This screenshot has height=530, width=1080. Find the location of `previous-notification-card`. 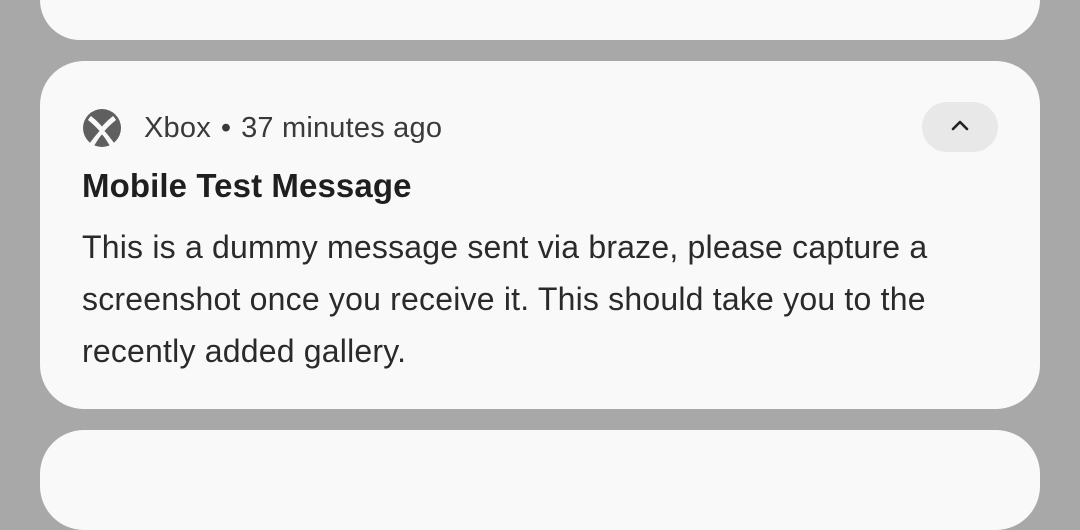

previous-notification-card is located at coordinates (540, 20).